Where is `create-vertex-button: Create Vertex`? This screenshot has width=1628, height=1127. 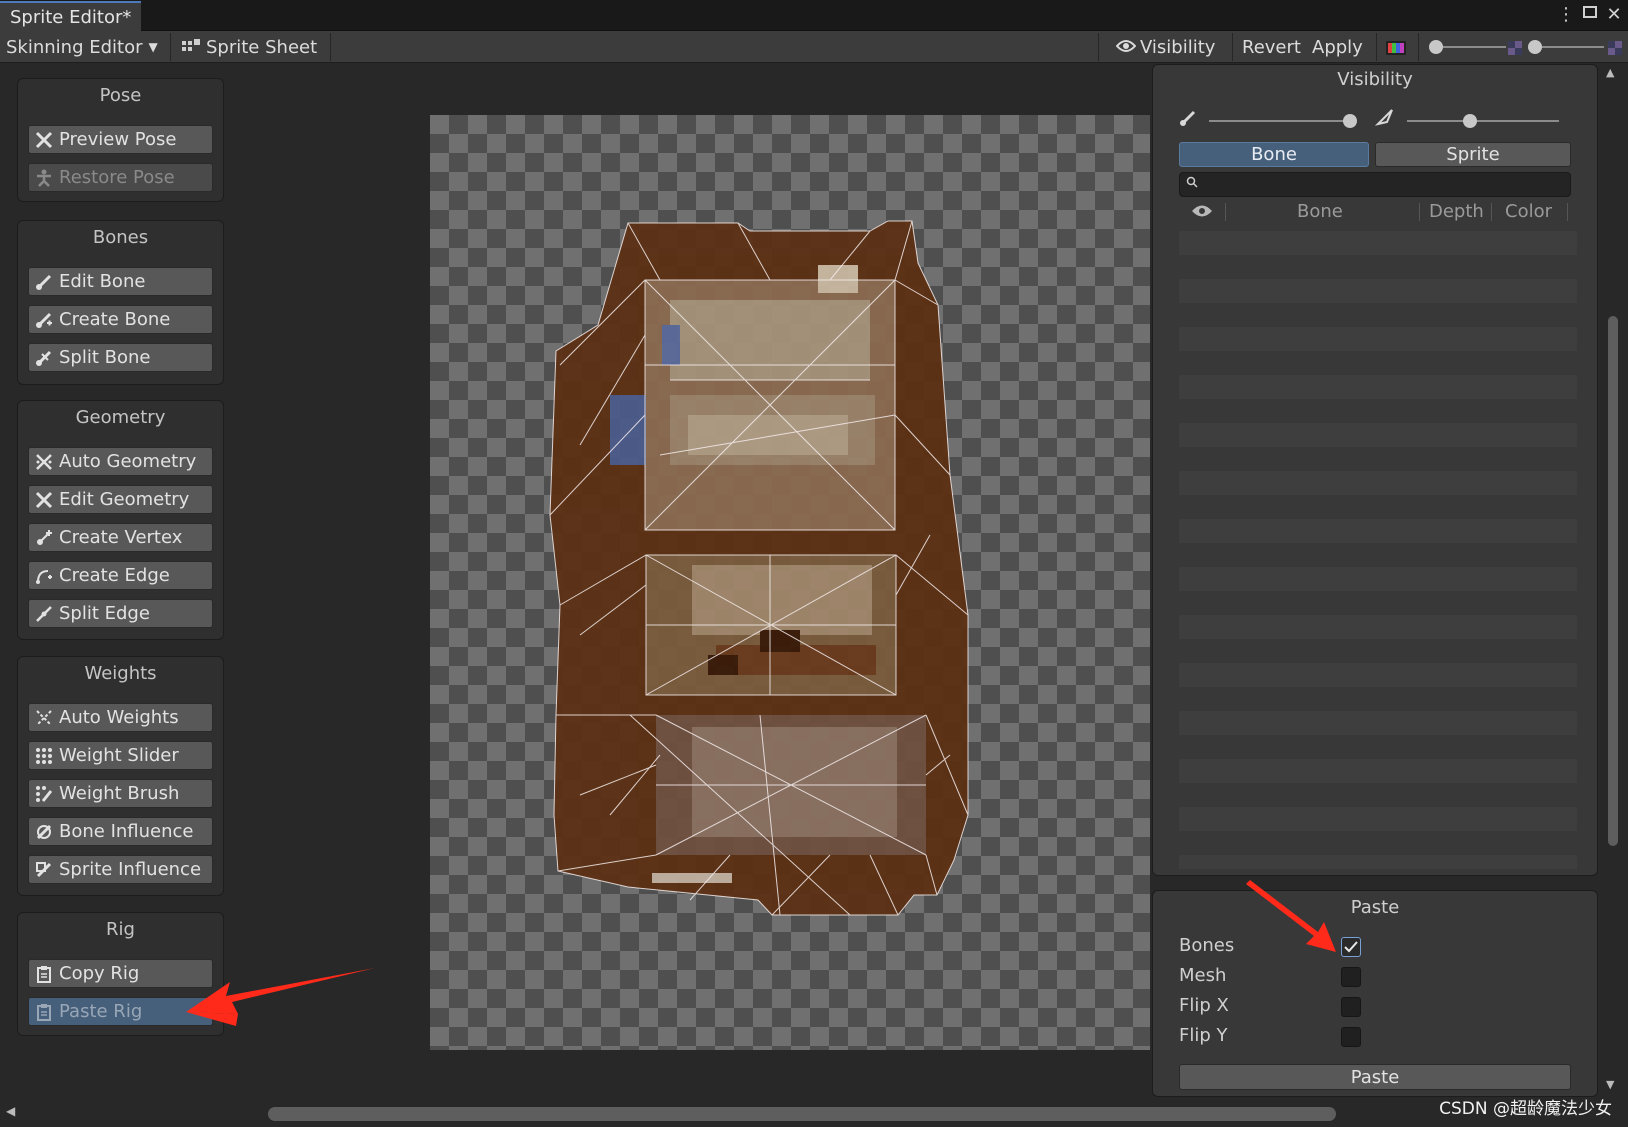 create-vertex-button: Create Vertex is located at coordinates (120, 537).